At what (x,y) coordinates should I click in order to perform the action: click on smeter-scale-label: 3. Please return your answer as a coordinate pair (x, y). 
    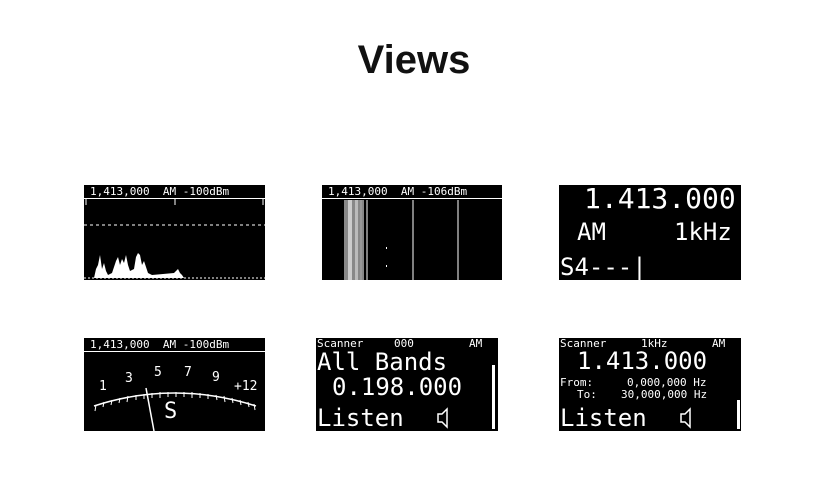
    Looking at the image, I should click on (129, 378).